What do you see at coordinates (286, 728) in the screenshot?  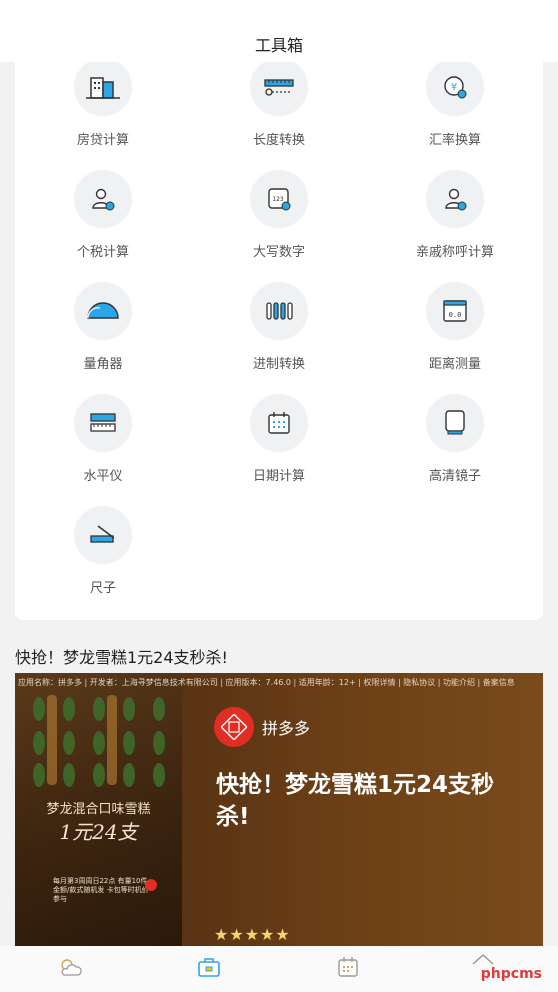 I see `ad-brand: 拼多多` at bounding box center [286, 728].